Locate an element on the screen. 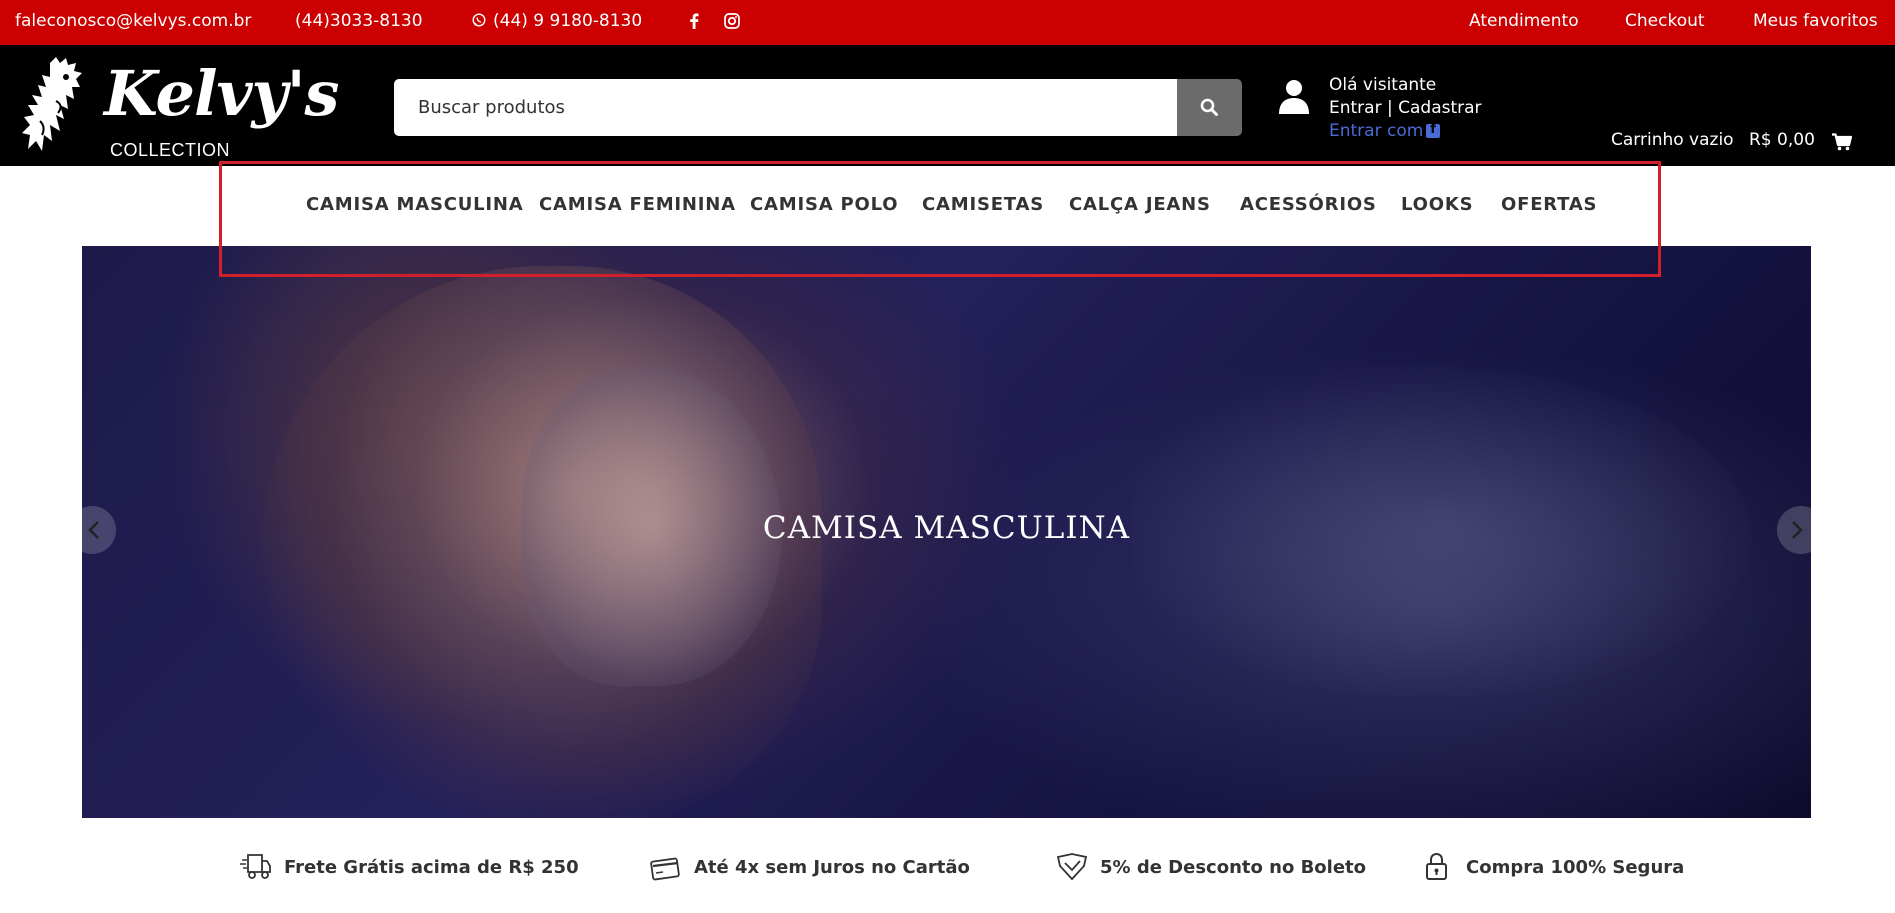 The height and width of the screenshot is (913, 1895). facebook-login-label: Entrar com is located at coordinates (1376, 131).